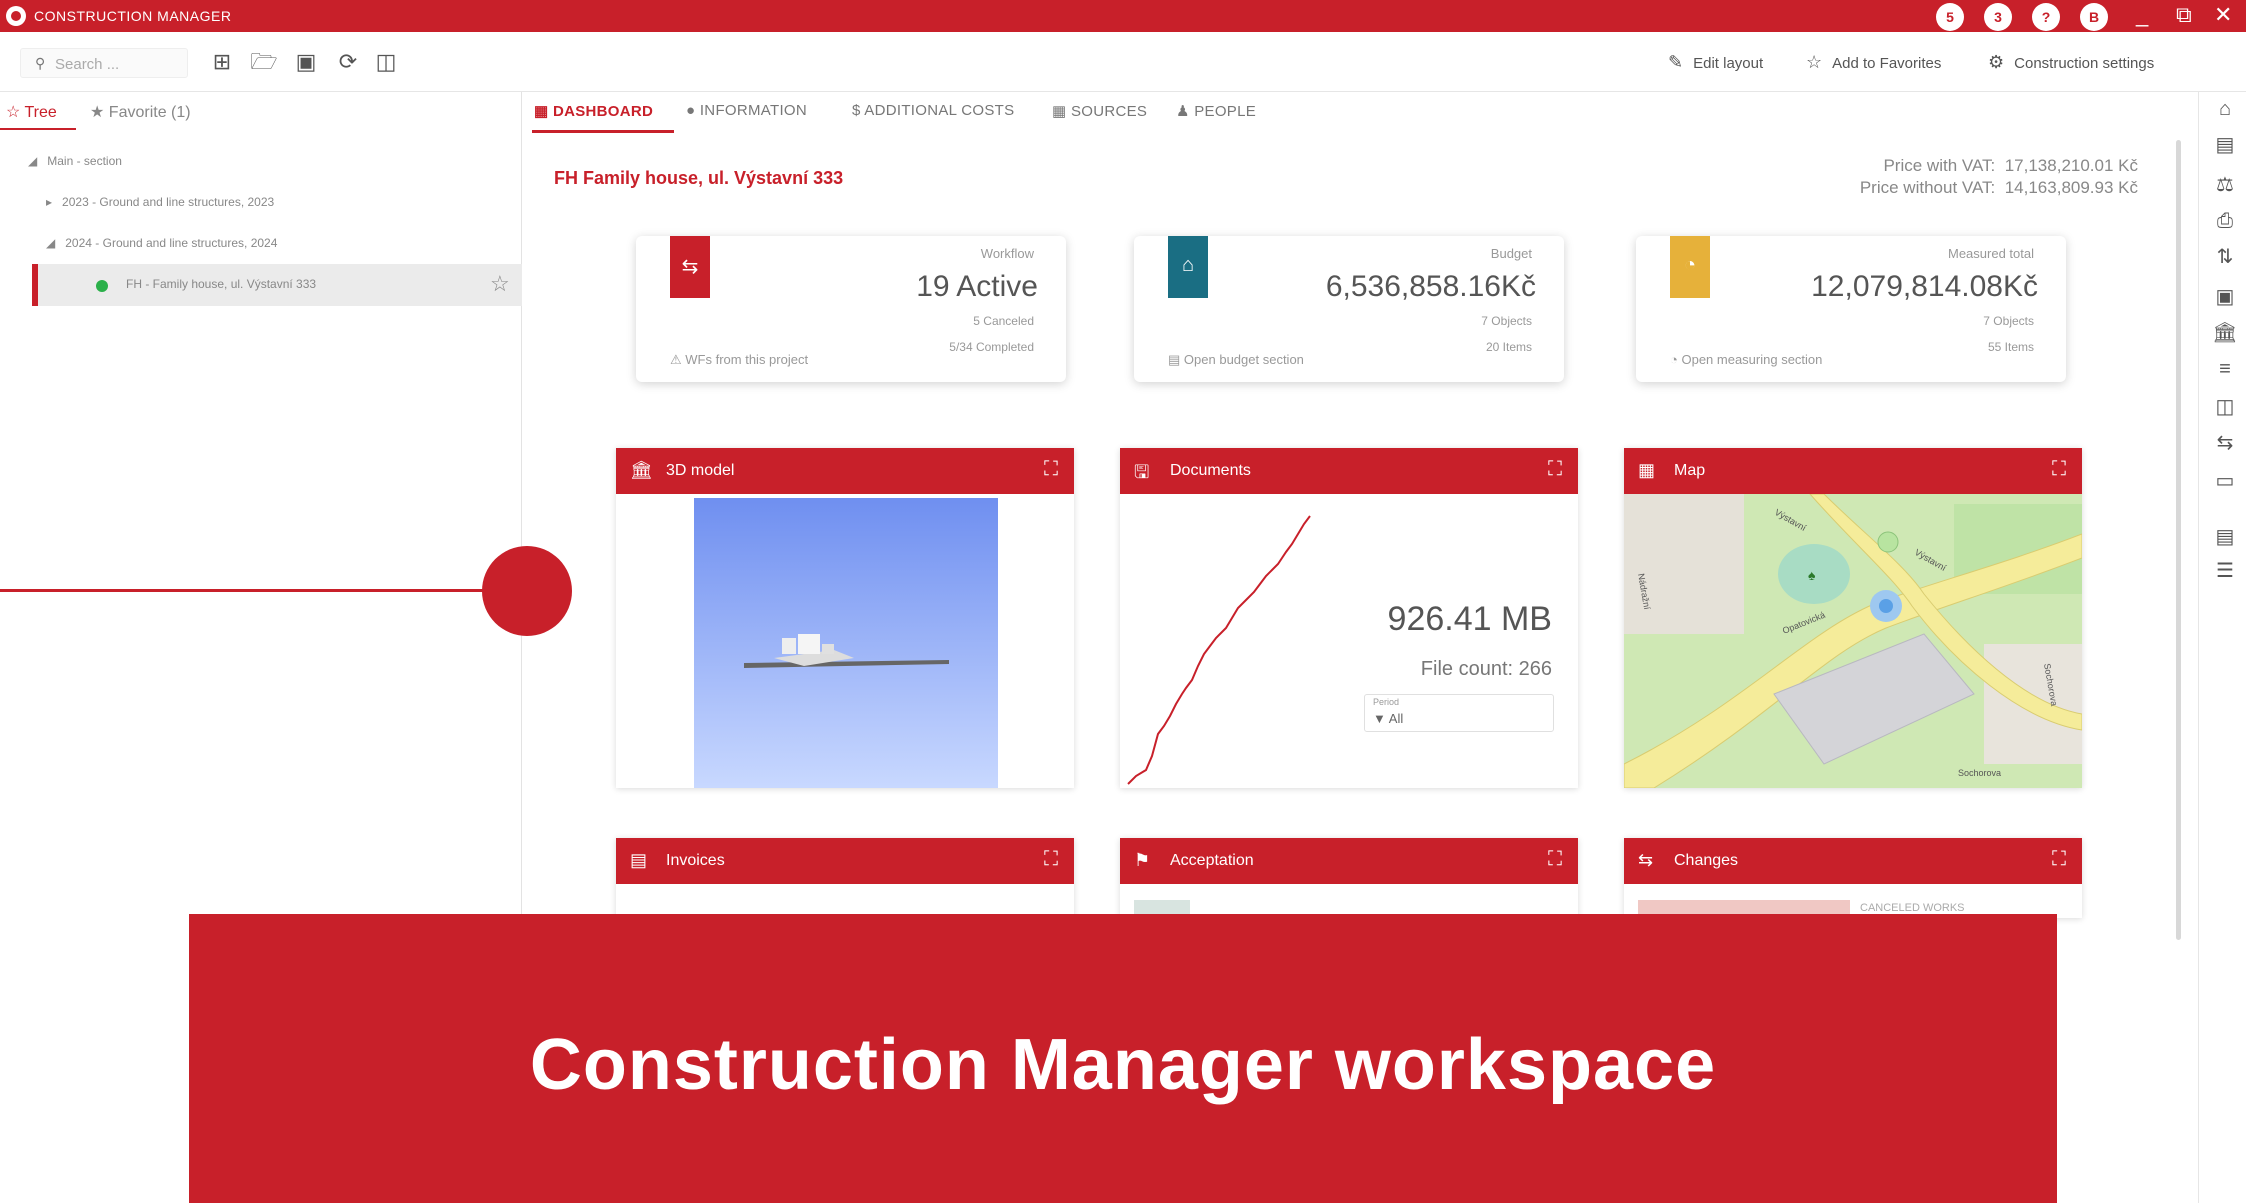 This screenshot has height=1203, width=2246. Describe the element at coordinates (2178, 540) in the screenshot. I see `content-scrollbar` at that location.